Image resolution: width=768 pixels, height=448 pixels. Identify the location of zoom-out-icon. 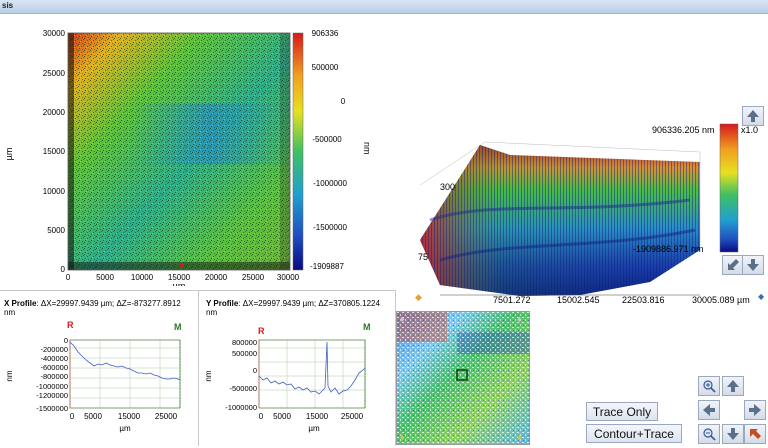
(709, 434).